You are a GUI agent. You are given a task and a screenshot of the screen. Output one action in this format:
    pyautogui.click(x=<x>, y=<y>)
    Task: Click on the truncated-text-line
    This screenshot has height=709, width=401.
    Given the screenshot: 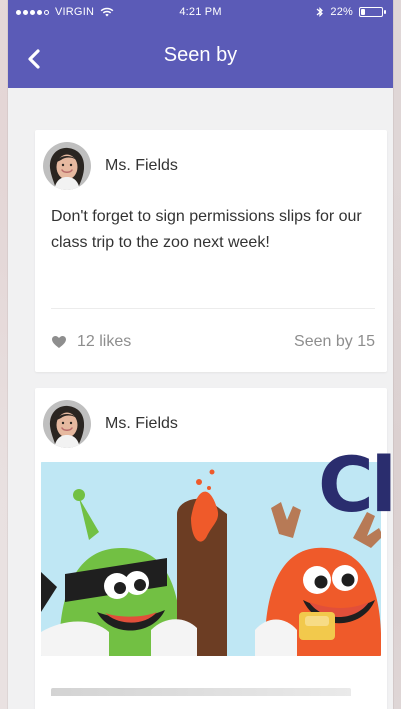 What is the action you would take?
    pyautogui.click(x=201, y=692)
    